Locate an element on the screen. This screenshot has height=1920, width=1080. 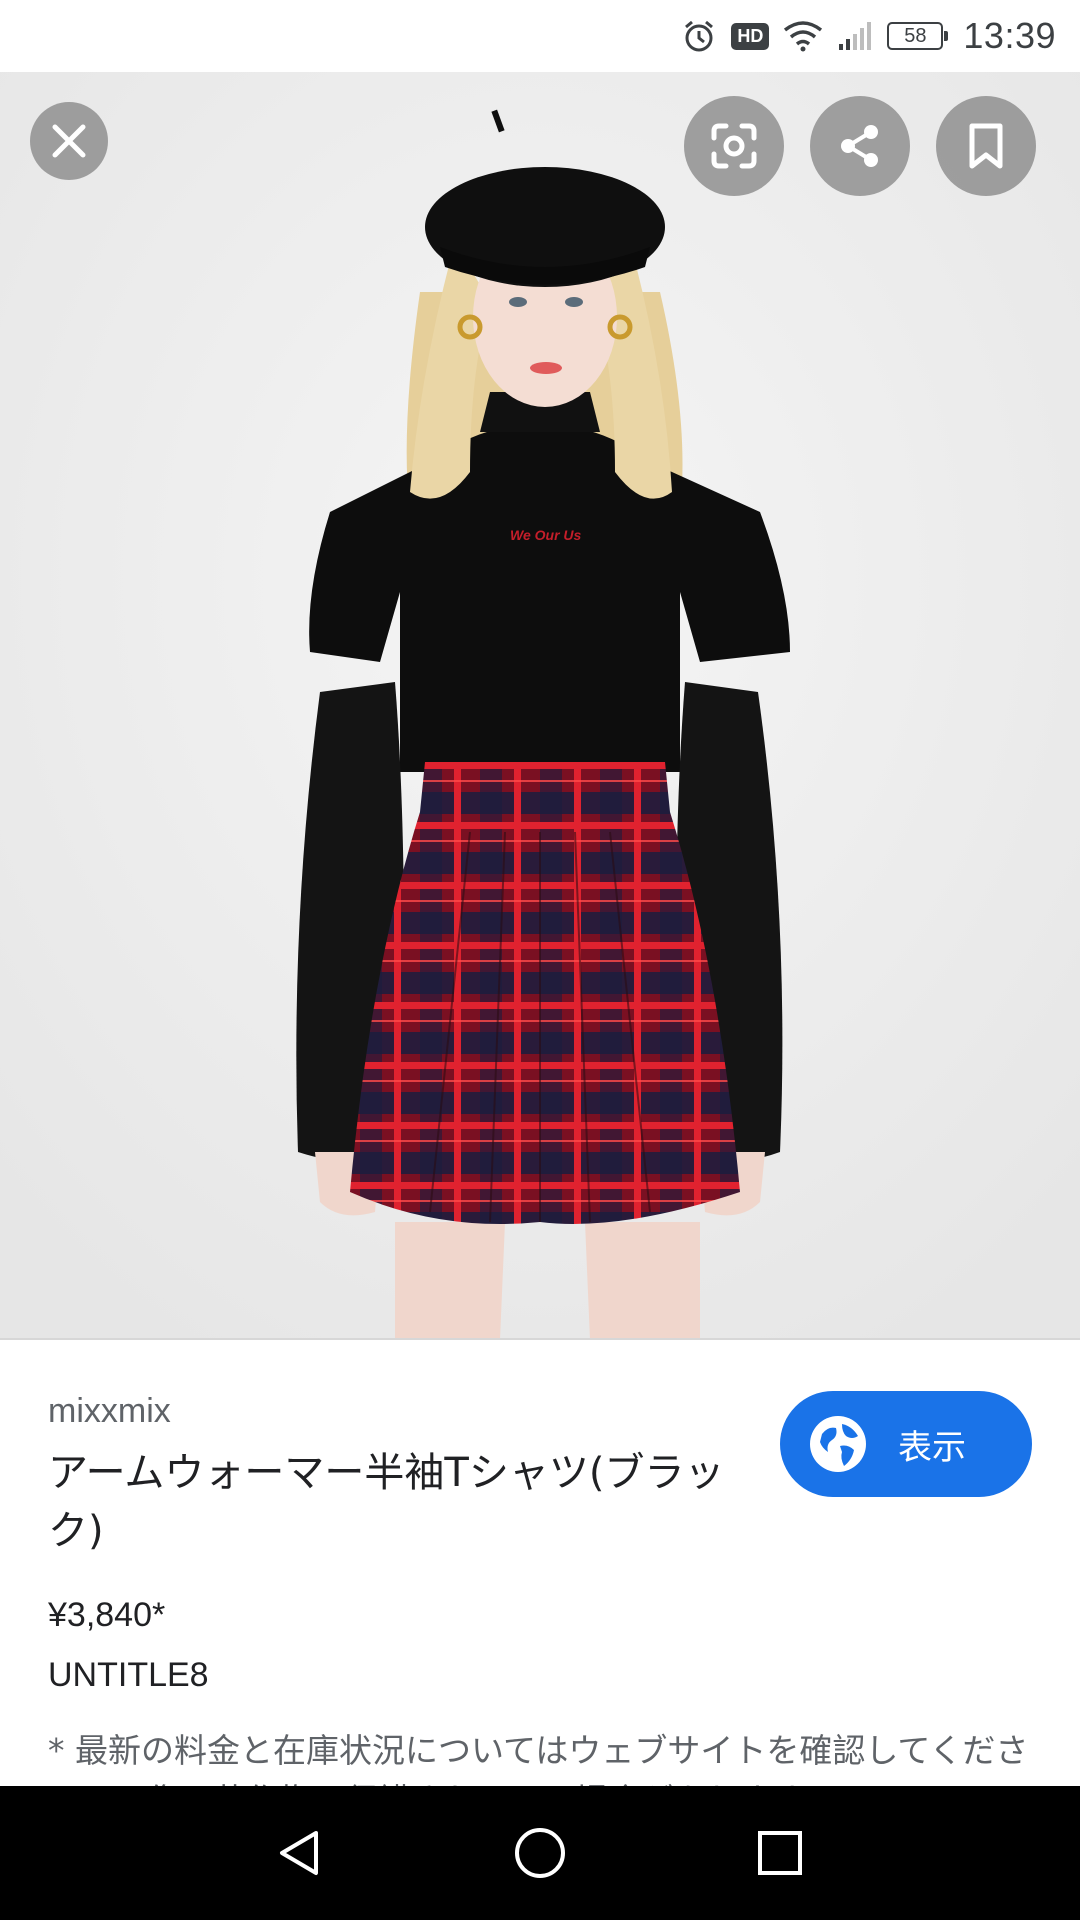
share-button is located at coordinates (860, 146).